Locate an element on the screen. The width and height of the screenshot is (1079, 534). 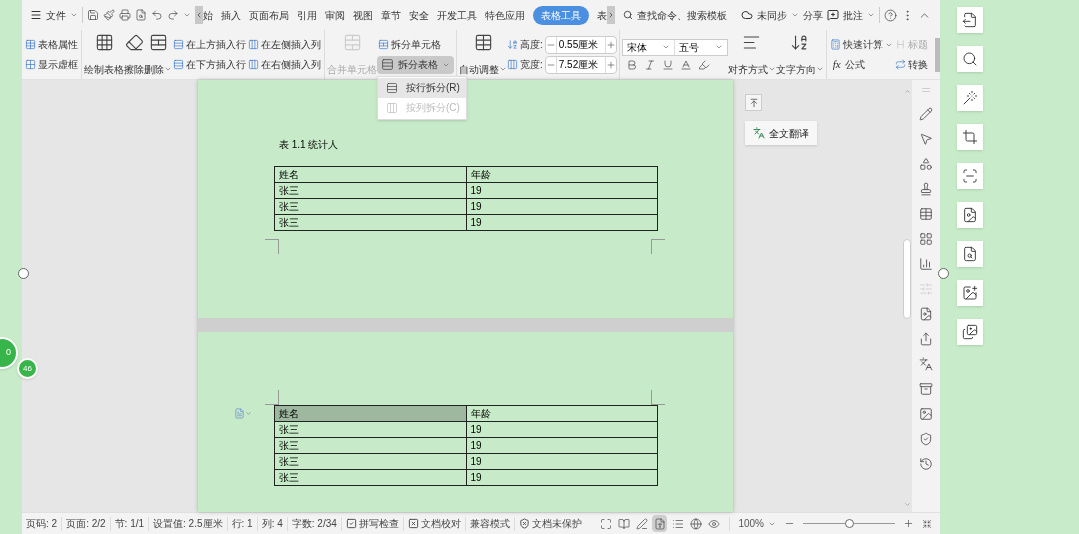
size-field: 7.52厘米 is located at coordinates (580, 64).